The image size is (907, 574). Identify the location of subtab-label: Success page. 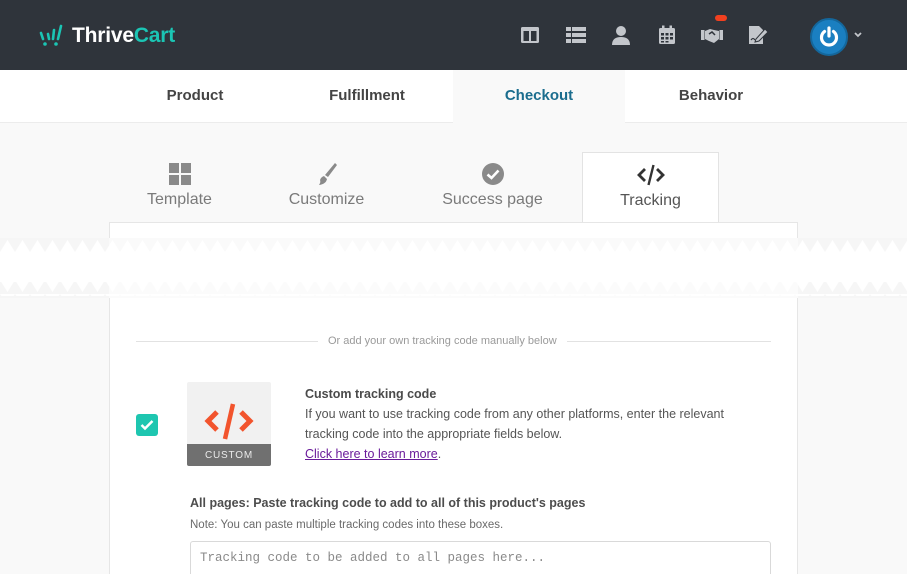
(492, 199).